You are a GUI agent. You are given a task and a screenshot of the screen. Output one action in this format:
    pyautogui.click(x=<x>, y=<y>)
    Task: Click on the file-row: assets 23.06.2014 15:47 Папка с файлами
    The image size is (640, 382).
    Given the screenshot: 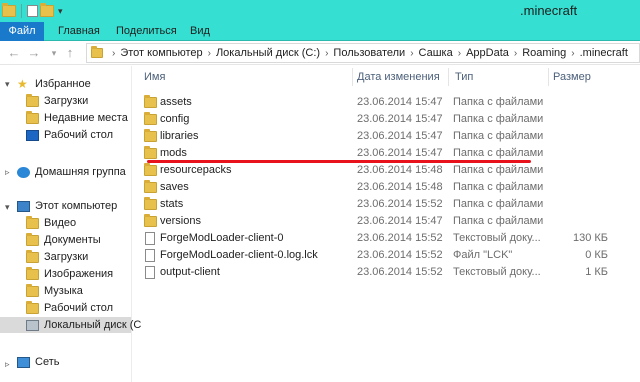 What is the action you would take?
    pyautogui.click(x=390, y=102)
    